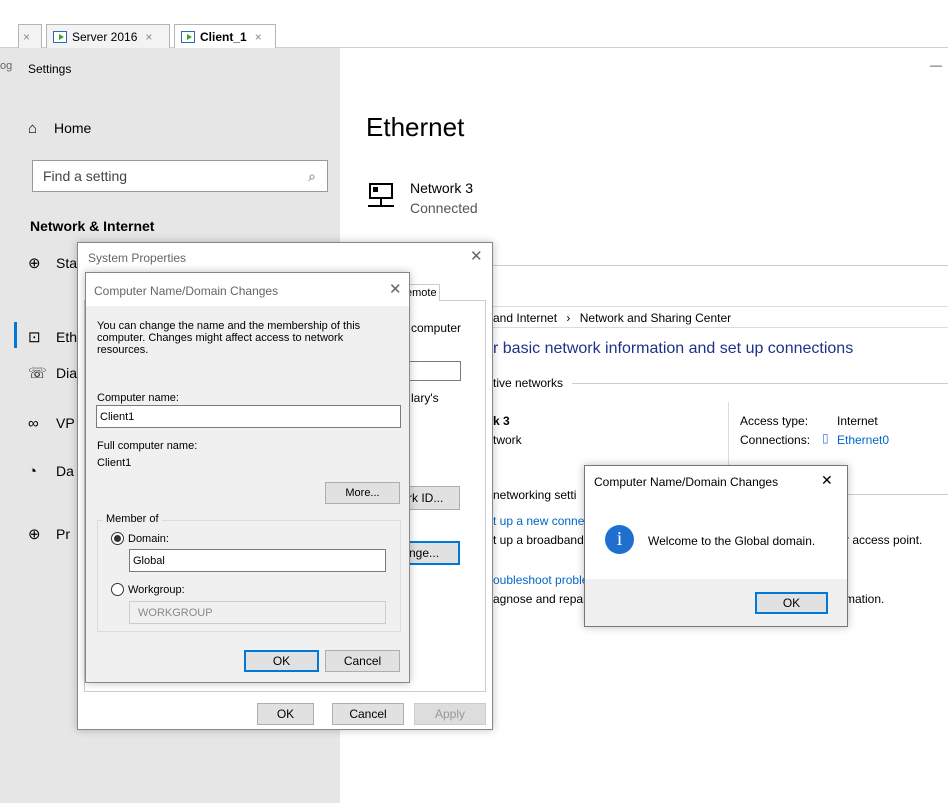  What do you see at coordinates (444, 208) in the screenshot?
I see `network-status: Connected` at bounding box center [444, 208].